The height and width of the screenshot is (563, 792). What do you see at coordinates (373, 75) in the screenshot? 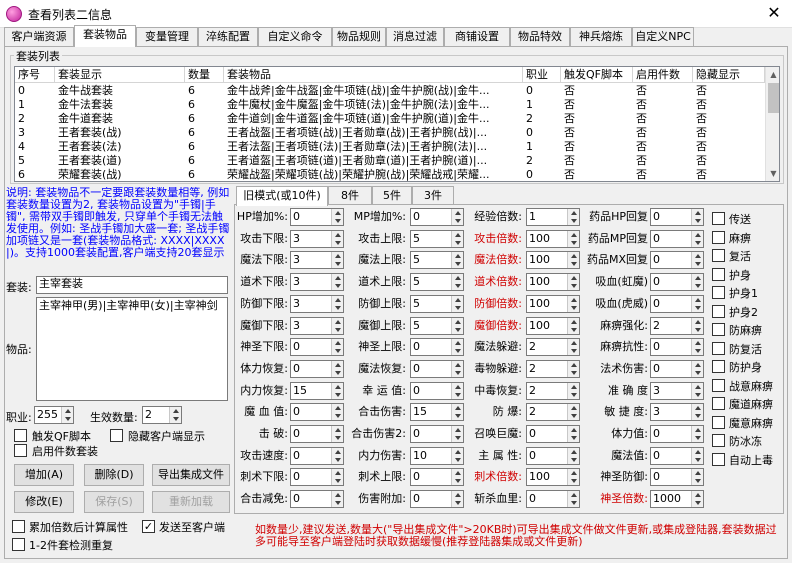
I see `column-header: 套装物品` at bounding box center [373, 75].